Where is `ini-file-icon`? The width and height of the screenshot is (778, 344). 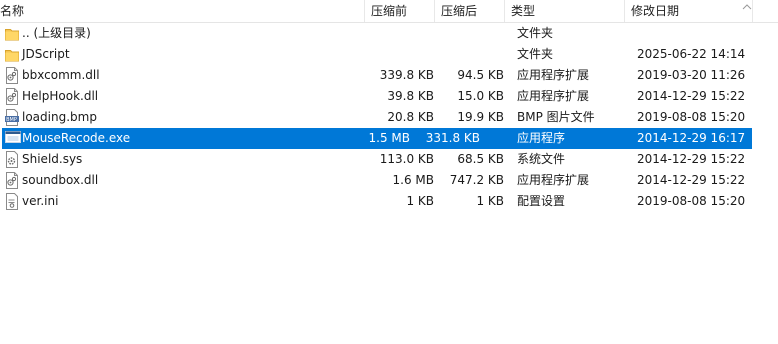
ini-file-icon is located at coordinates (12, 203).